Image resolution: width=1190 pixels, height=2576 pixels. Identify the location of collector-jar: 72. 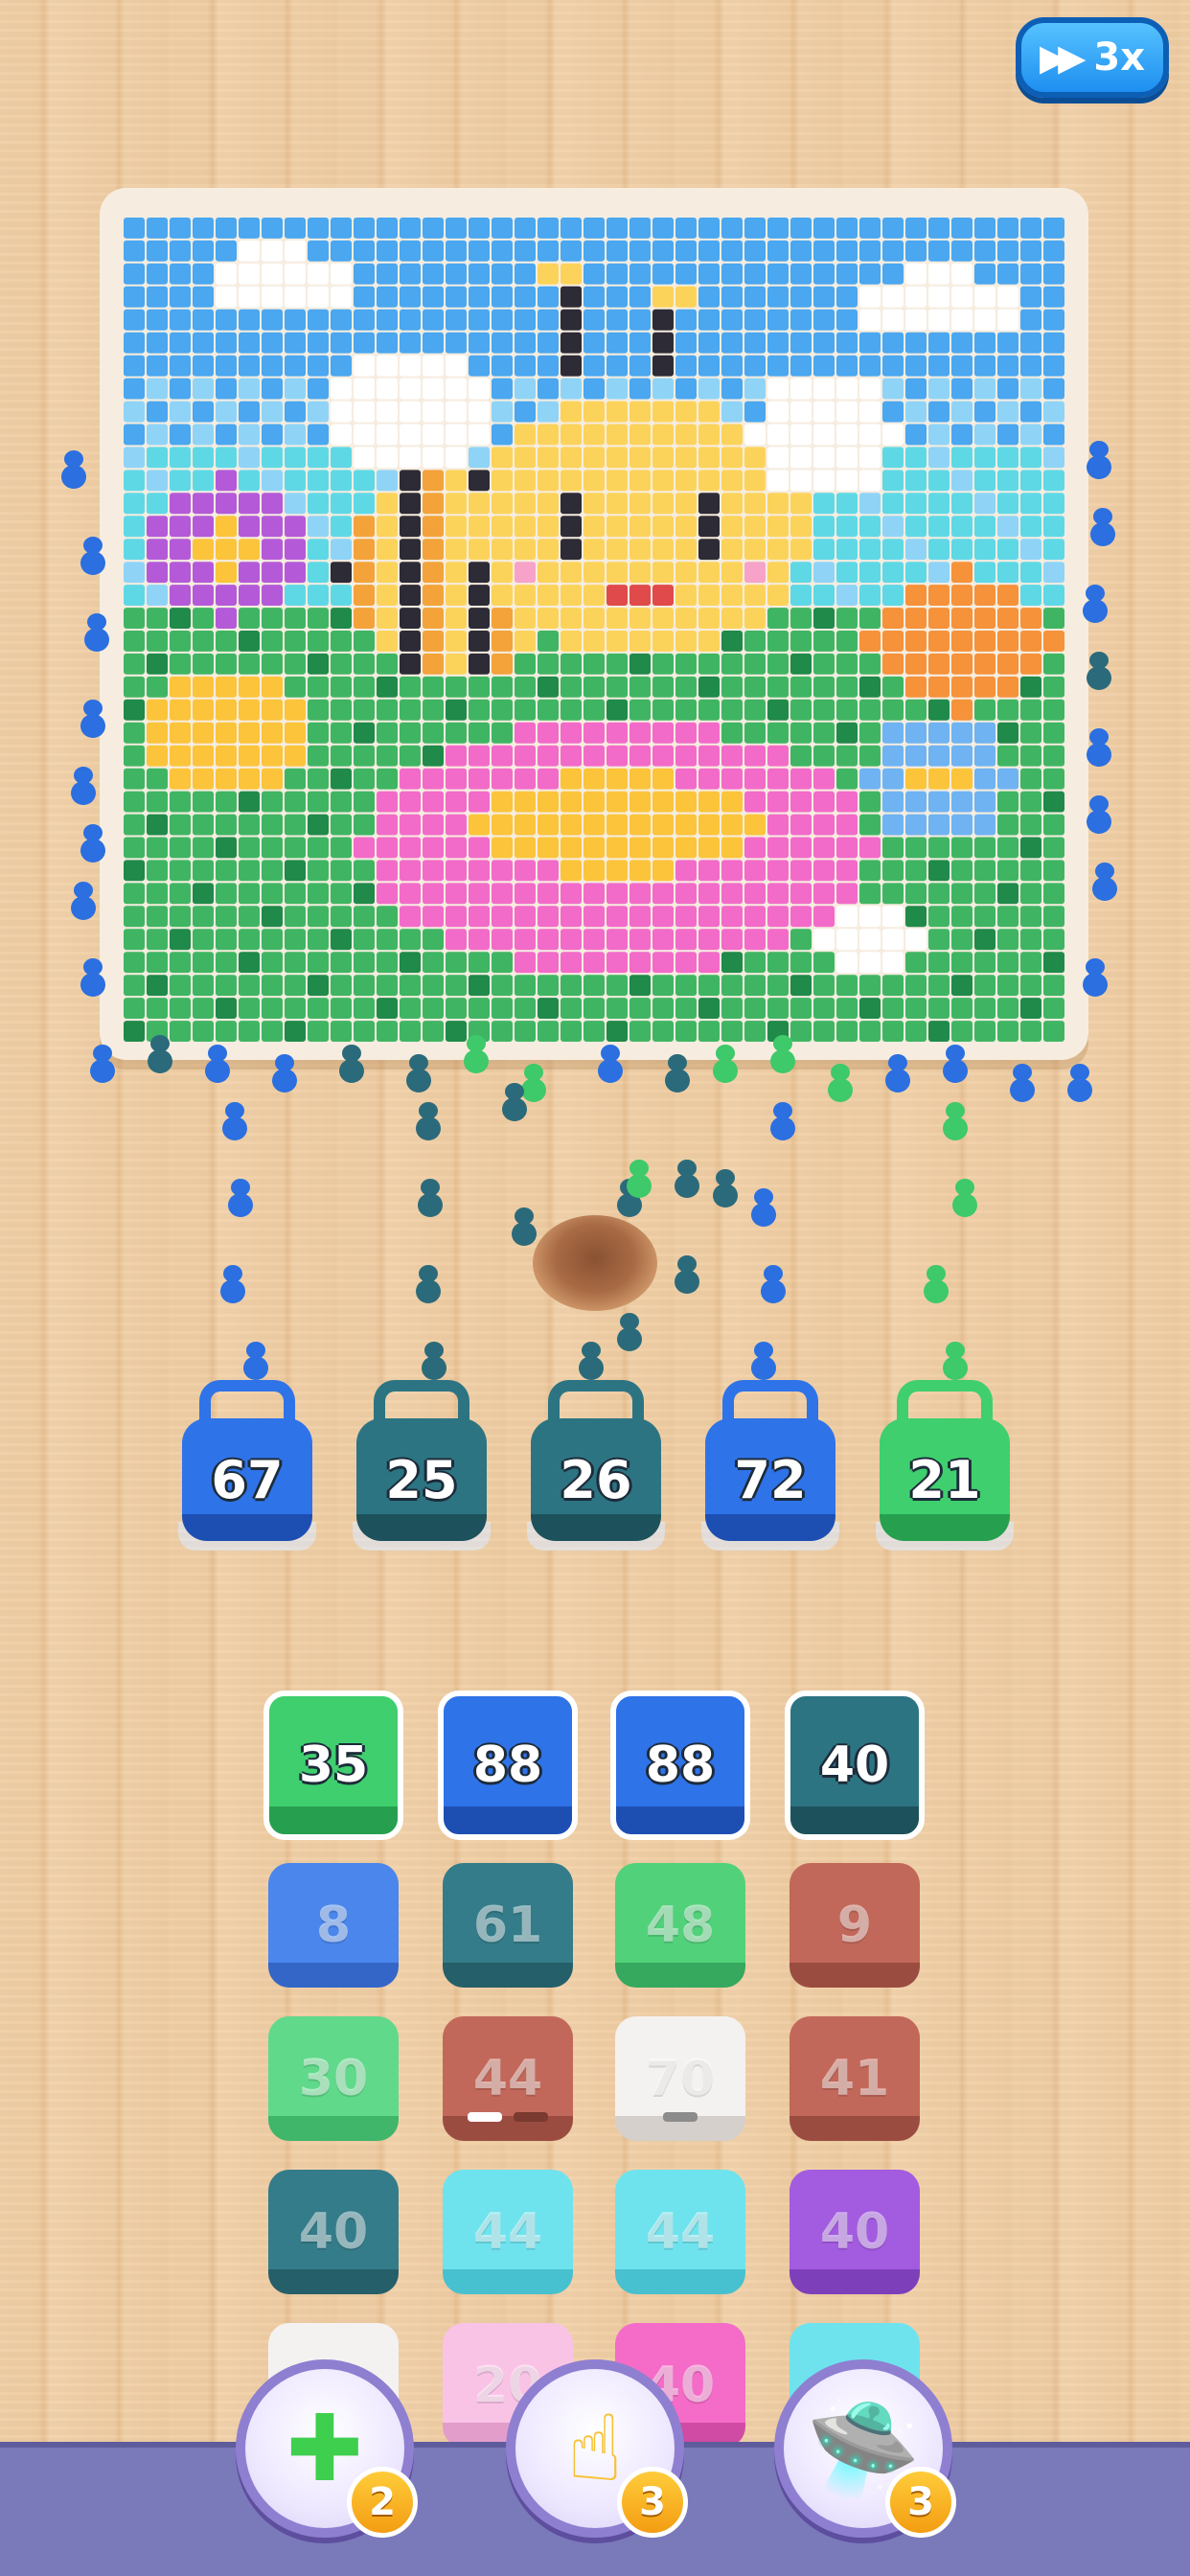
(770, 1466).